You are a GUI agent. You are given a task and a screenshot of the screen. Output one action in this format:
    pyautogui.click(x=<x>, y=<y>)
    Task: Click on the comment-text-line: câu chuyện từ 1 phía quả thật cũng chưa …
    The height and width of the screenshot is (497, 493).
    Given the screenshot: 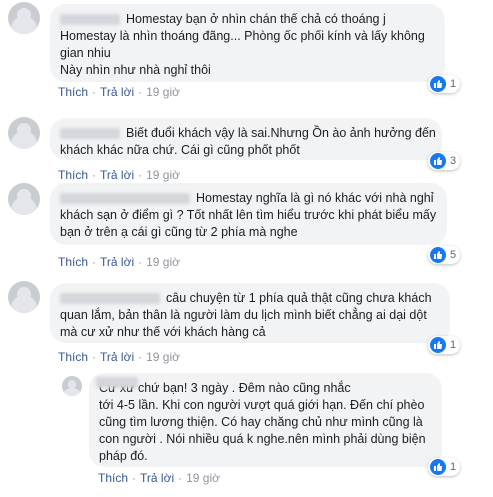 What is the action you would take?
    pyautogui.click(x=250, y=298)
    